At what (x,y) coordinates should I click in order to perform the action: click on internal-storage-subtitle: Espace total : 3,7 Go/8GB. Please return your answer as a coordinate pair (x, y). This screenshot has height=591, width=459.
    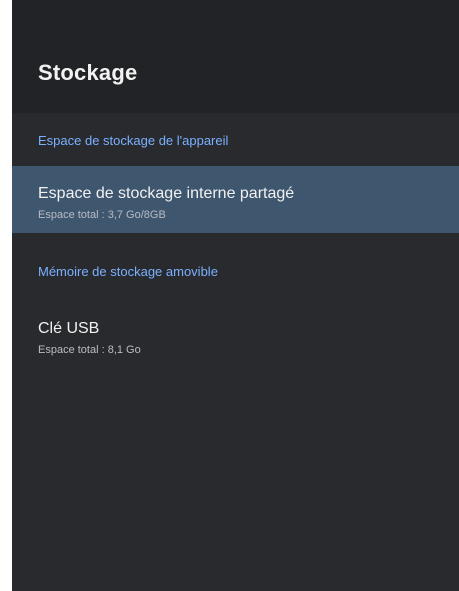
    Looking at the image, I should click on (102, 215).